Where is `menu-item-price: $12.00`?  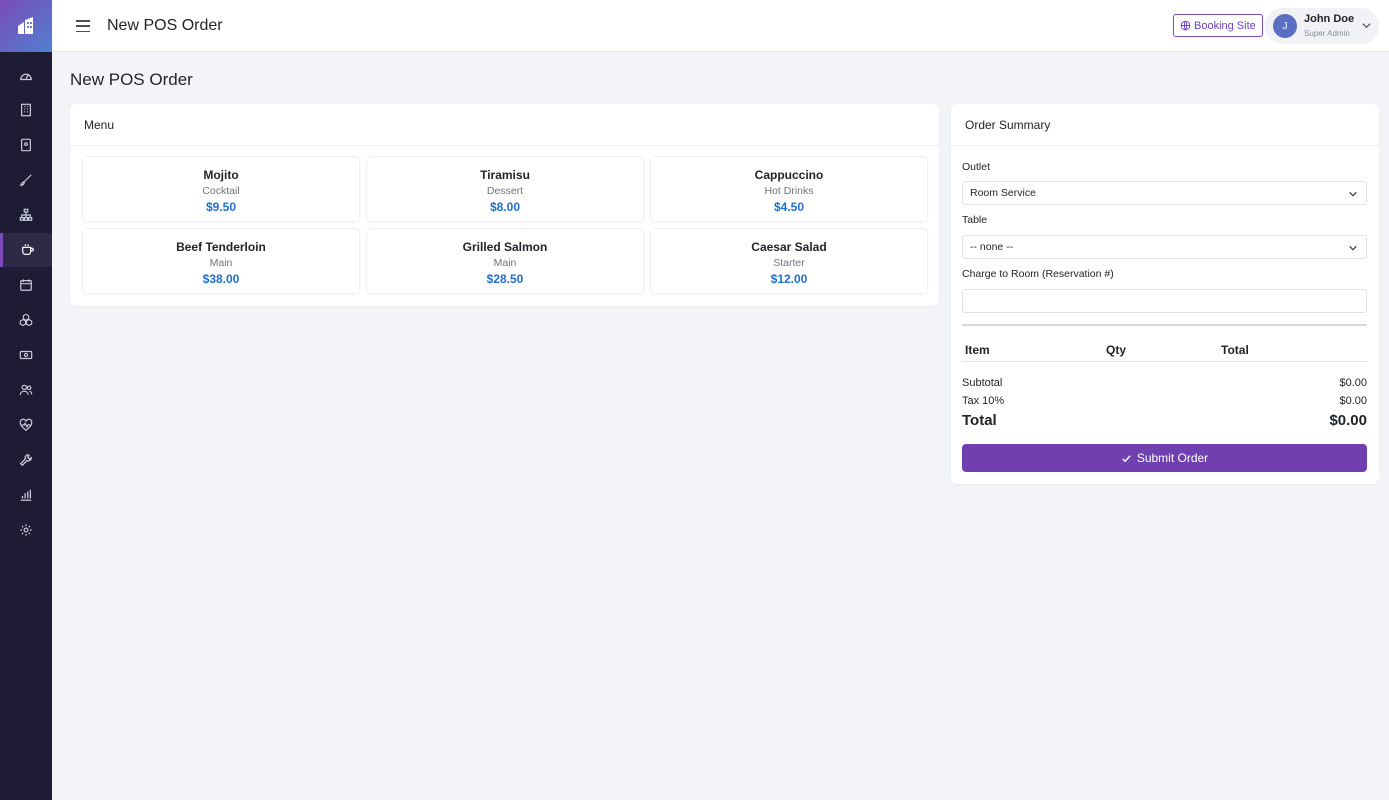
menu-item-price: $12.00 is located at coordinates (789, 279).